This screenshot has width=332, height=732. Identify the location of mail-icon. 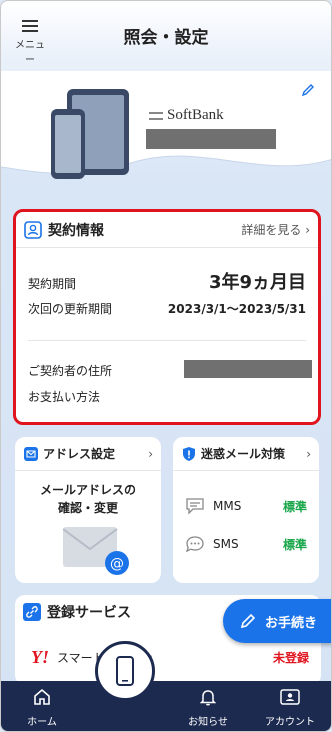
(31, 453).